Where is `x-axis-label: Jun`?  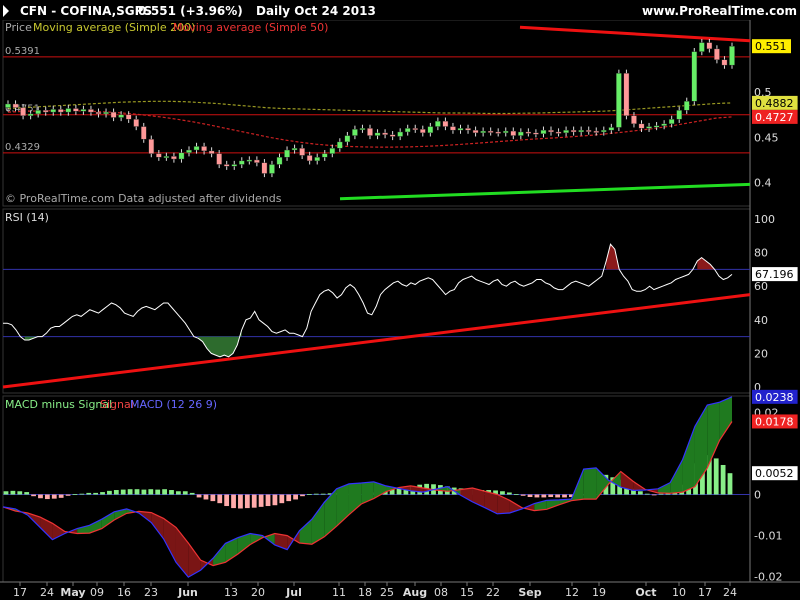 x-axis-label: Jun is located at coordinates (187, 592).